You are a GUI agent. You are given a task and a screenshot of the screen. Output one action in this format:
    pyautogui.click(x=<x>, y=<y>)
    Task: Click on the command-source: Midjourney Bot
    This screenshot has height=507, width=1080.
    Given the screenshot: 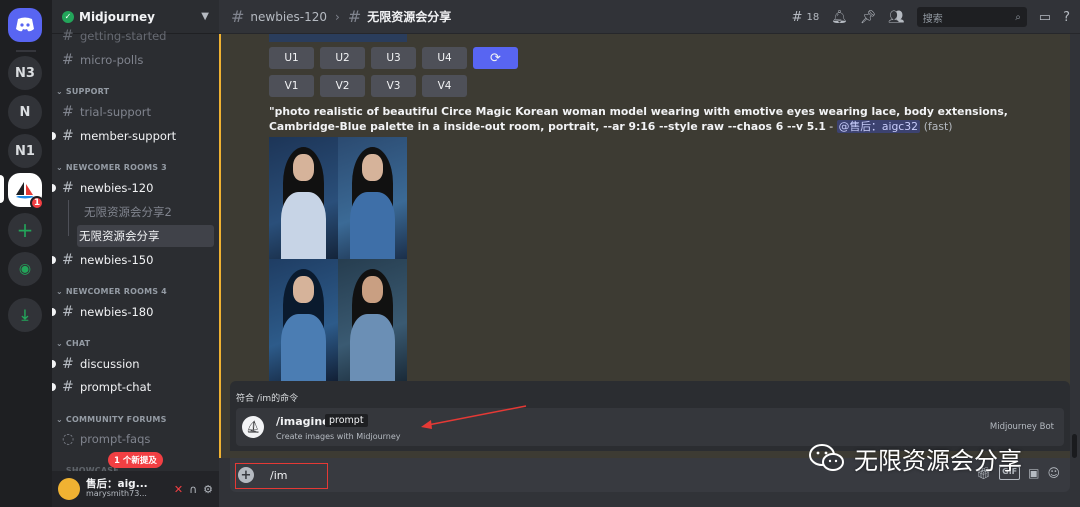 What is the action you would take?
    pyautogui.click(x=1021, y=427)
    